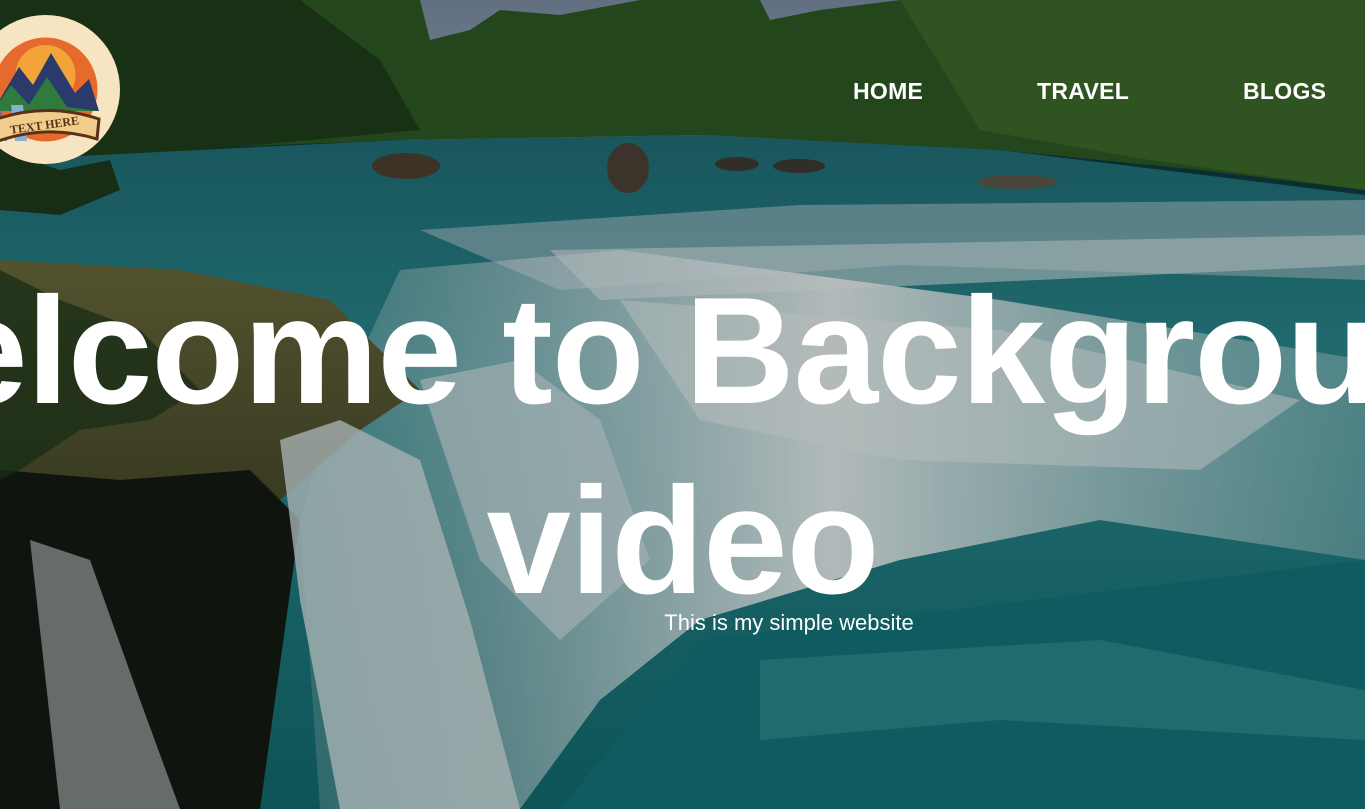  Describe the element at coordinates (682, 91) in the screenshot. I see `main-nav: HOME TRAVEL BLOGS` at that location.